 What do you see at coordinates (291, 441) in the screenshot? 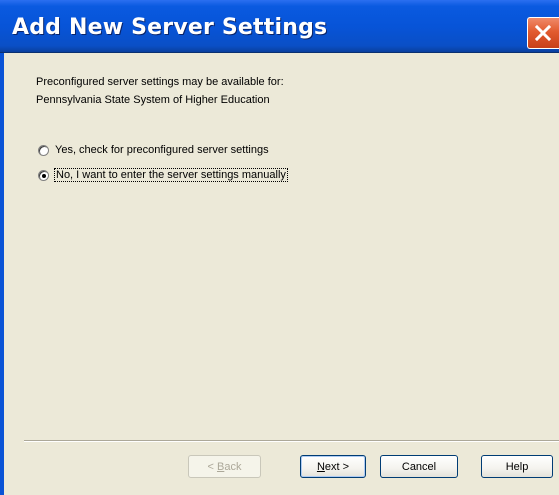
I see `button-separator` at bounding box center [291, 441].